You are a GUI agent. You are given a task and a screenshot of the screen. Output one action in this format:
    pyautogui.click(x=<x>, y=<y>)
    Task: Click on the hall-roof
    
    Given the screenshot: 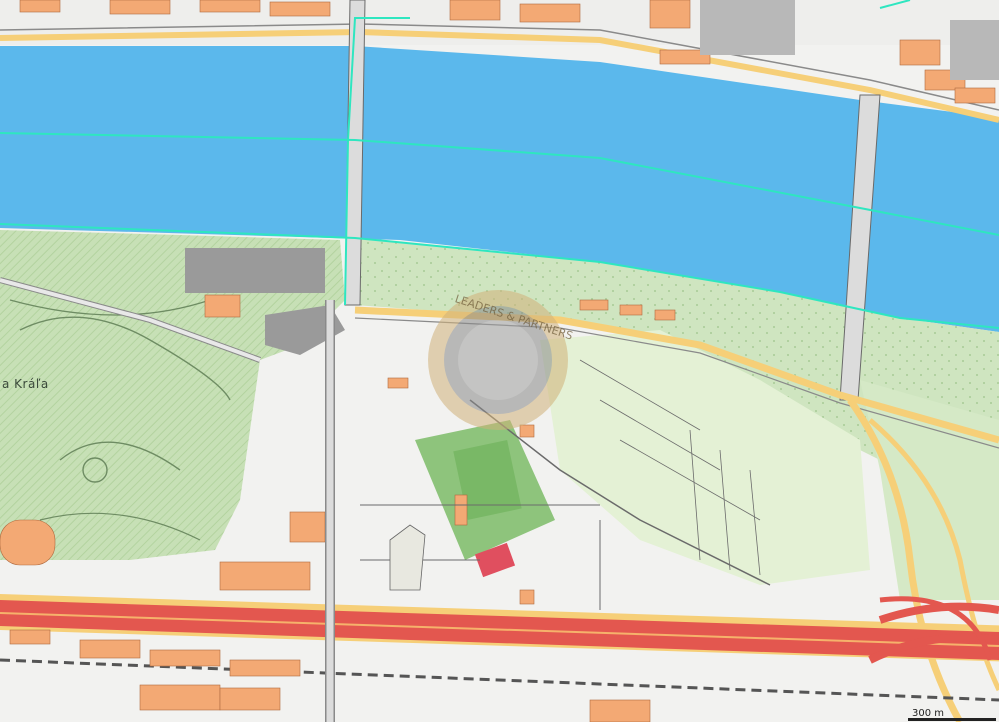 What is the action you would take?
    pyautogui.click(x=255, y=270)
    